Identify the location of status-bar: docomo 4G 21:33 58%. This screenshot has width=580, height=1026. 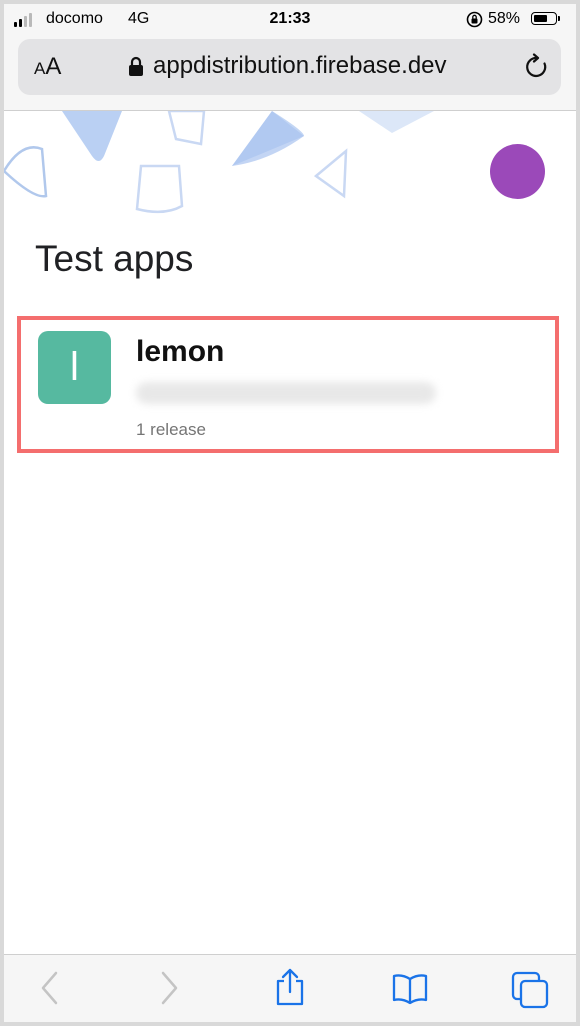
(290, 20).